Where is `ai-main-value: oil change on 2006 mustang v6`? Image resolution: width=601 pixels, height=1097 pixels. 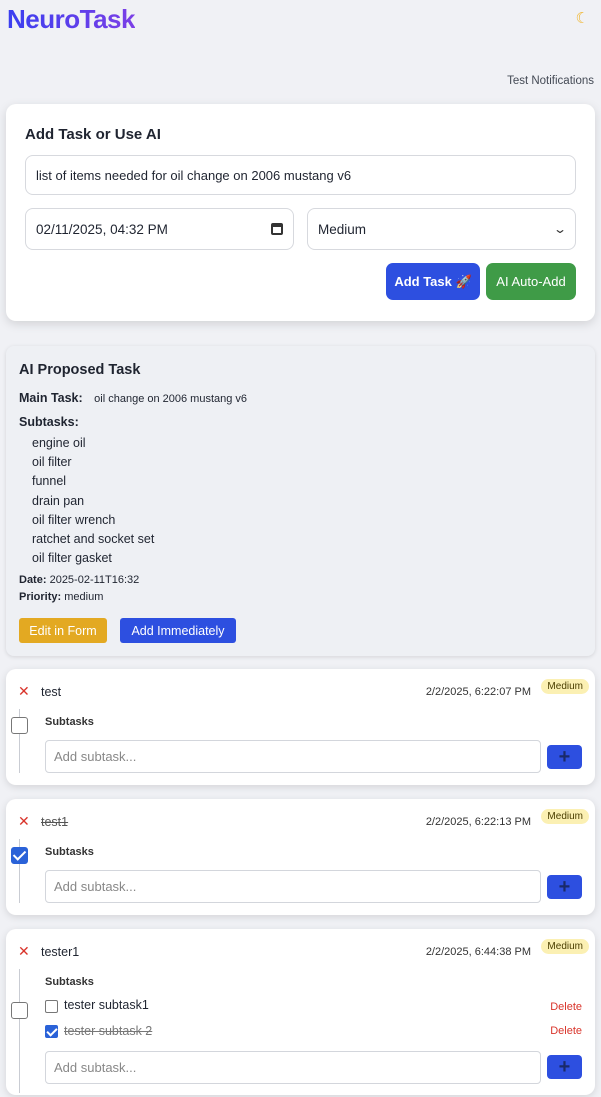 ai-main-value: oil change on 2006 mustang v6 is located at coordinates (171, 399).